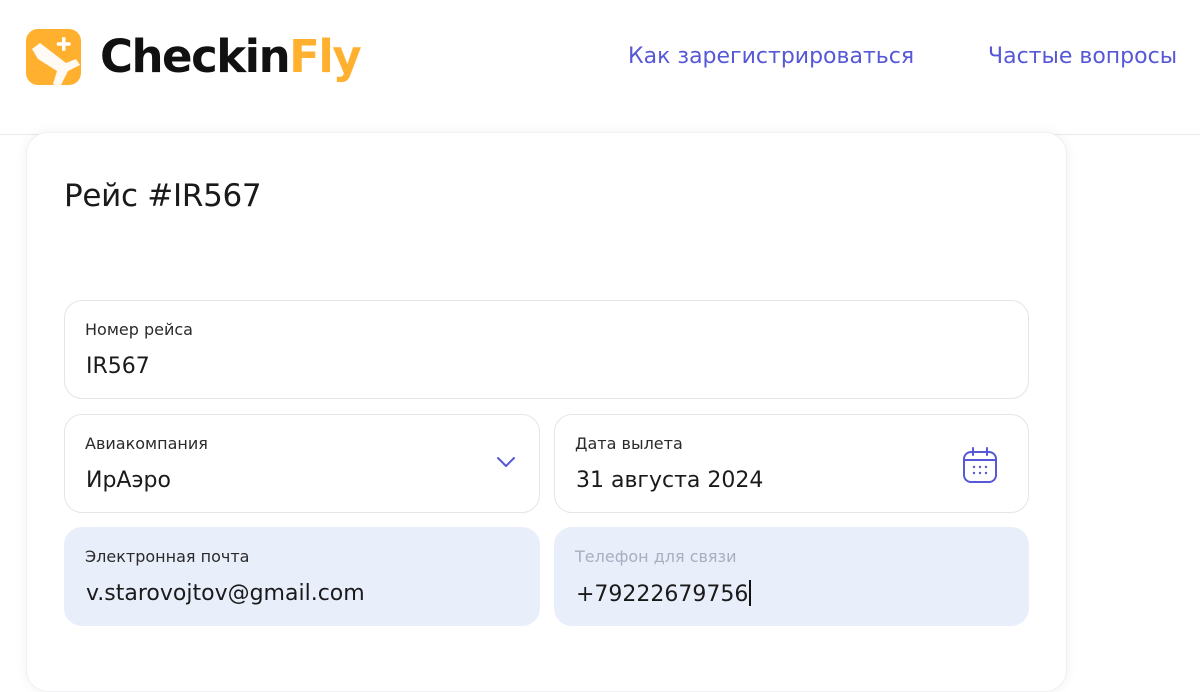 The height and width of the screenshot is (692, 1200). I want to click on chevron-down-icon, so click(506, 462).